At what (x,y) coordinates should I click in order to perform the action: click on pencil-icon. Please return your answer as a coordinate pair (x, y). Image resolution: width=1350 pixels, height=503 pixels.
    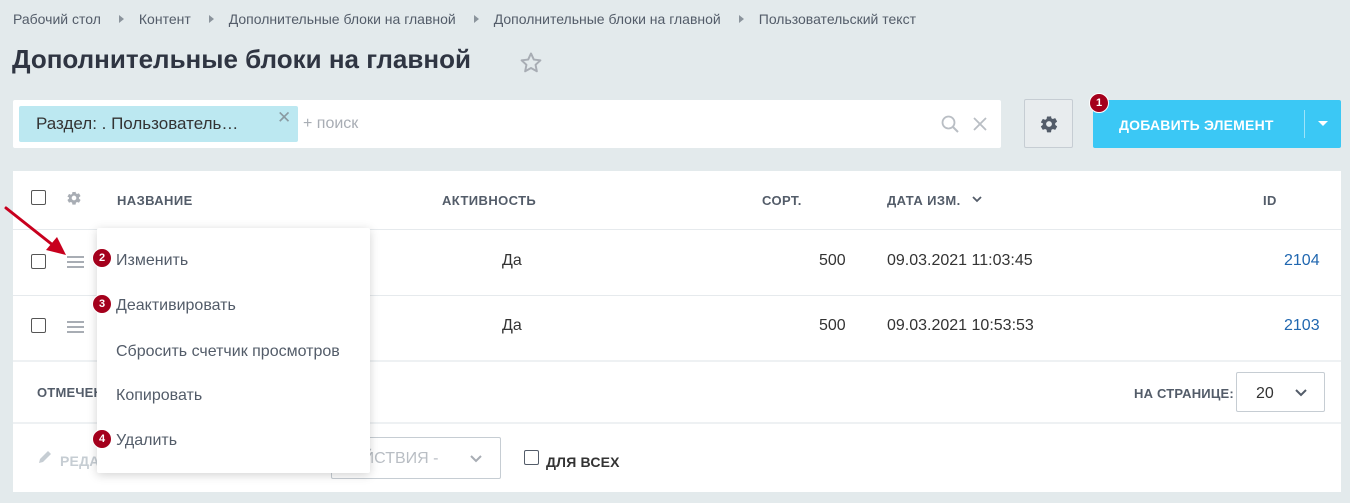
    Looking at the image, I should click on (45, 457).